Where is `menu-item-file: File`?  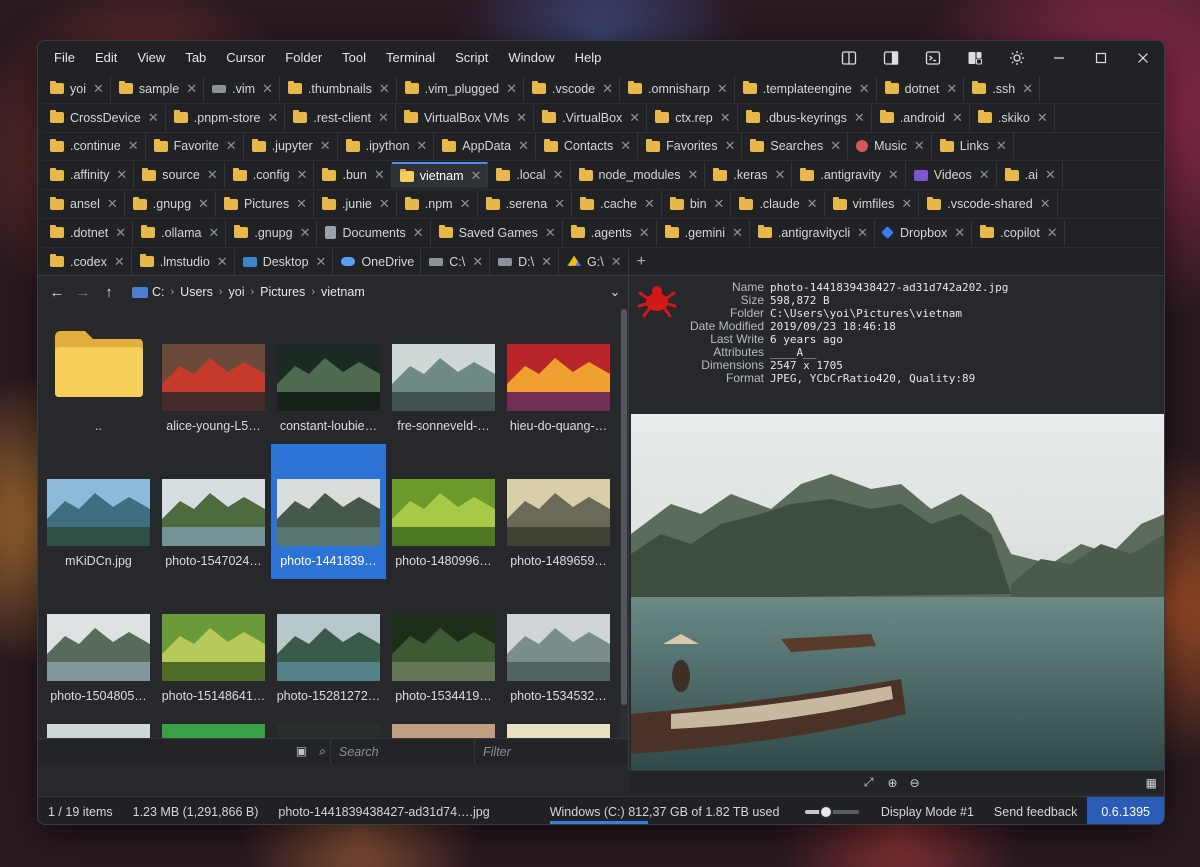 menu-item-file: File is located at coordinates (64, 58).